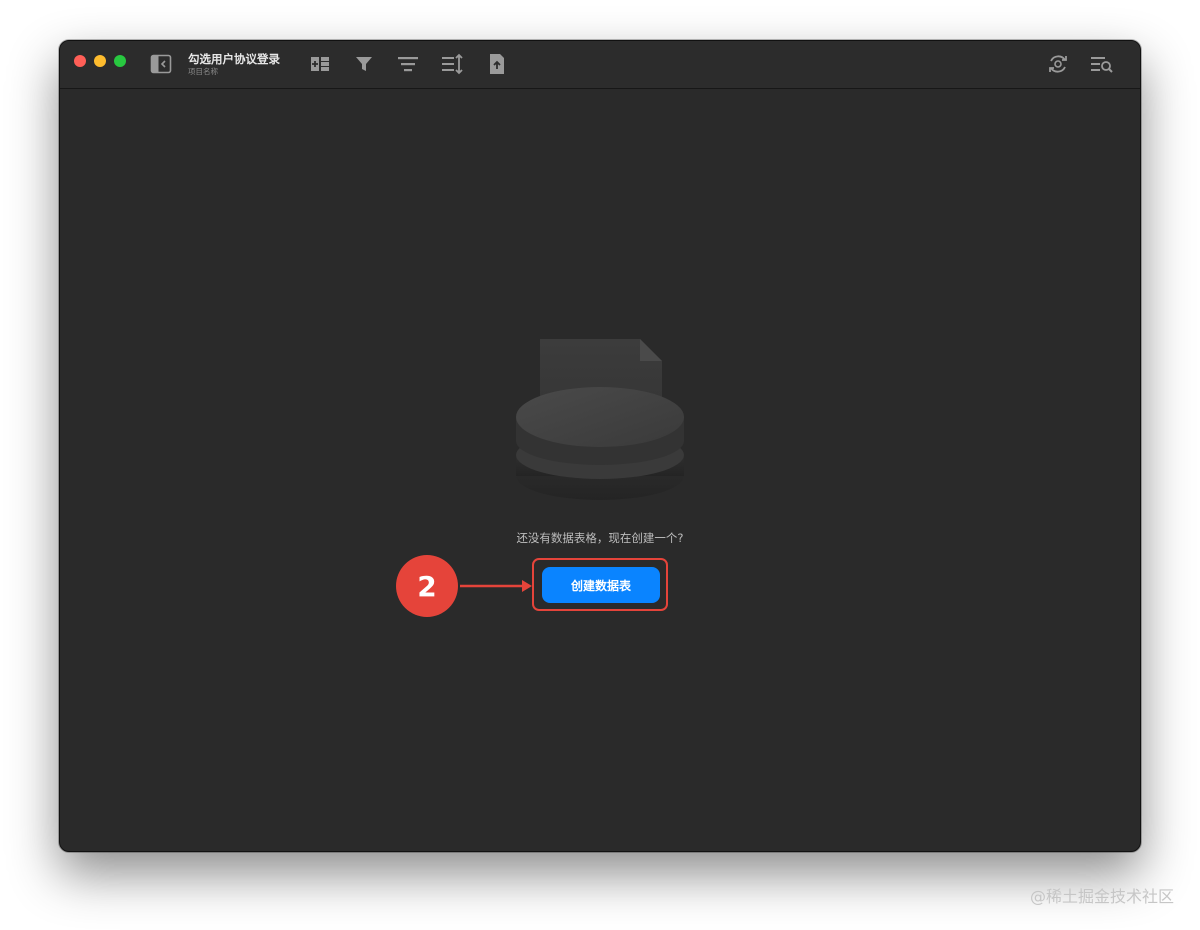 This screenshot has height=930, width=1200. Describe the element at coordinates (364, 64) in the screenshot. I see `filter-icon` at that location.